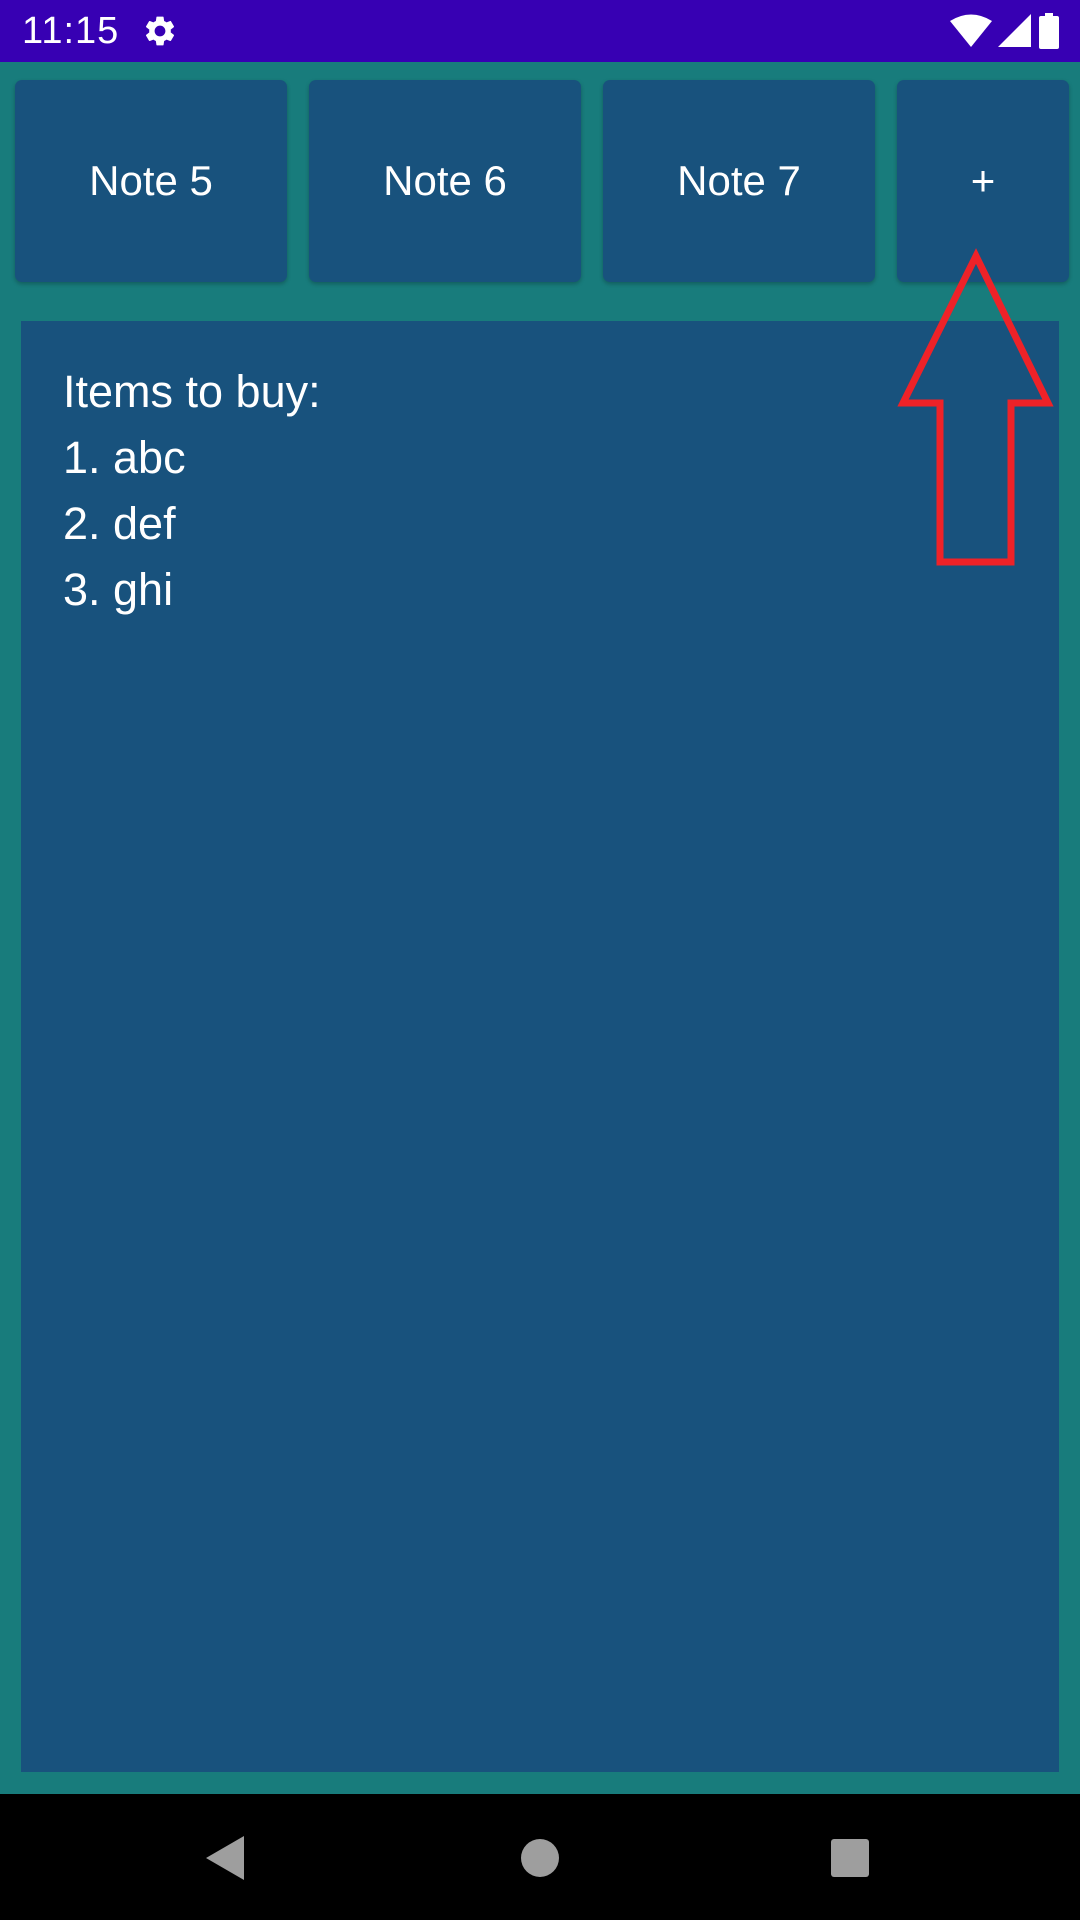 The width and height of the screenshot is (1080, 1920). I want to click on note-line: 1. abc, so click(124, 457).